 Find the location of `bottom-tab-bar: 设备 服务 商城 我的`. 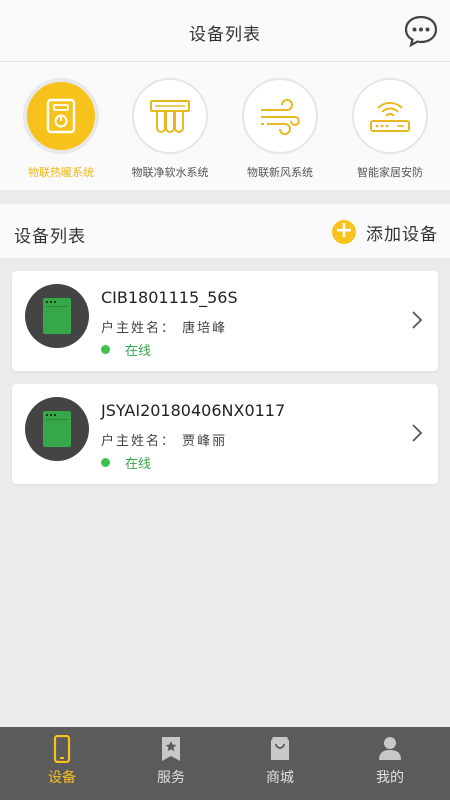

bottom-tab-bar: 设备 服务 商城 我的 is located at coordinates (225, 763).